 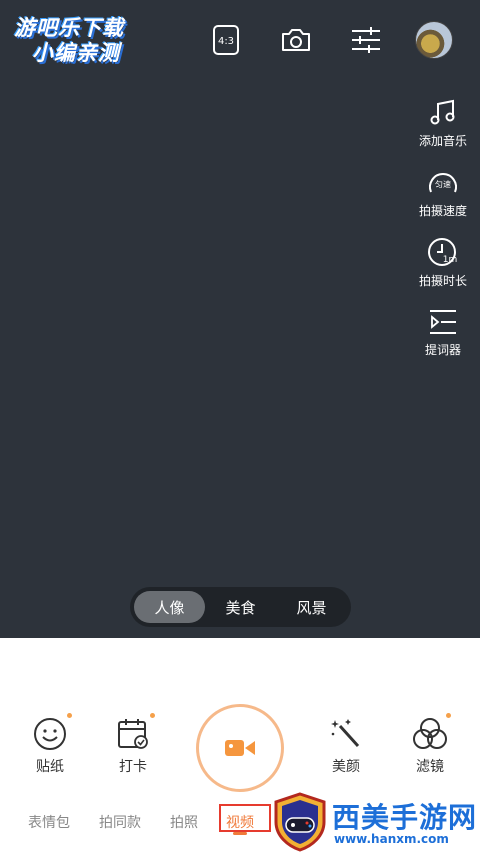 I want to click on record-button, so click(x=240, y=748).